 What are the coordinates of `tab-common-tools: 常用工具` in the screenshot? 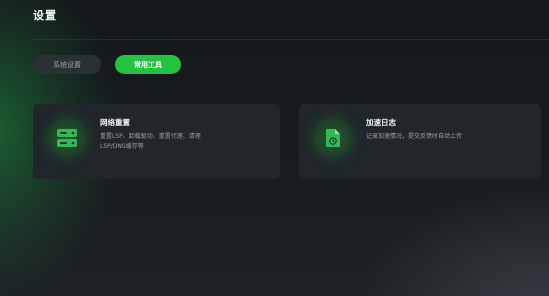 It's located at (148, 64).